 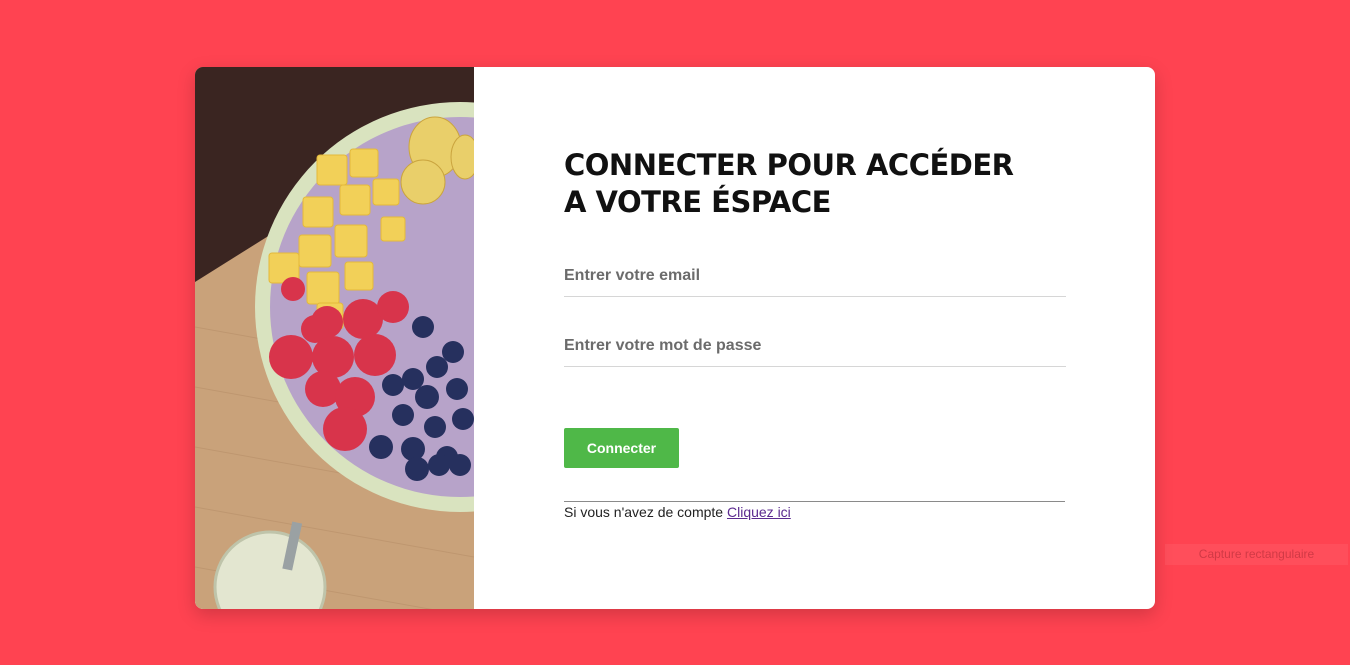 I want to click on signup-link: Cliquez ici, so click(x=759, y=512).